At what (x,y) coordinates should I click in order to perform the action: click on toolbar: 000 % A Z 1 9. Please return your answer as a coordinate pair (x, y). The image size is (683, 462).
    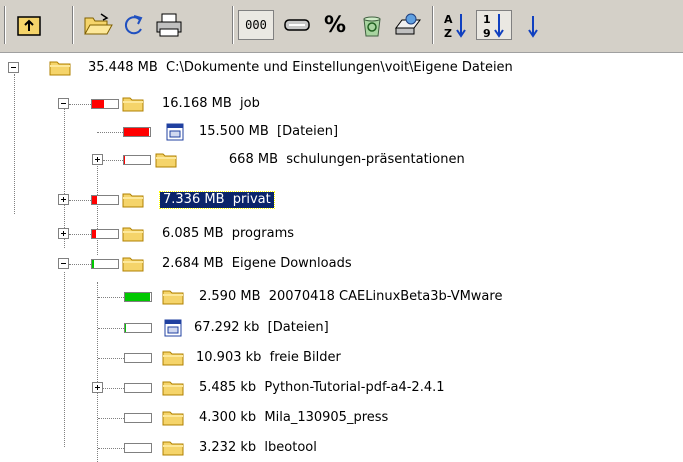
    Looking at the image, I should click on (341, 26).